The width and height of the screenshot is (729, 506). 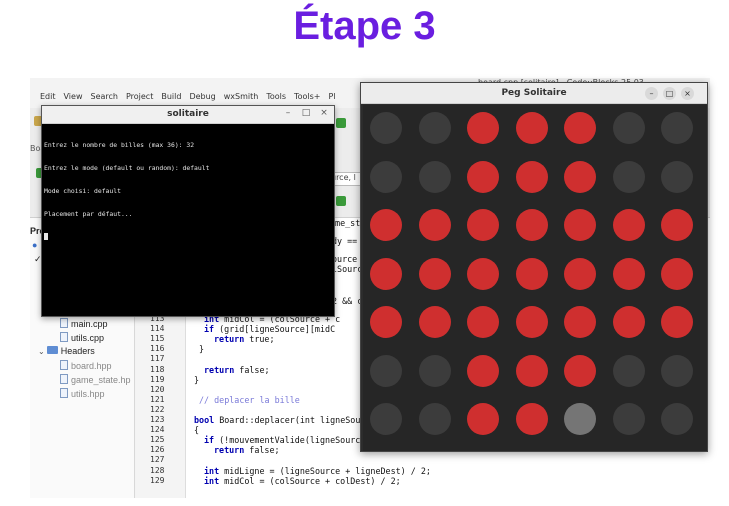 I want to click on menu-item: Tools, so click(x=276, y=96).